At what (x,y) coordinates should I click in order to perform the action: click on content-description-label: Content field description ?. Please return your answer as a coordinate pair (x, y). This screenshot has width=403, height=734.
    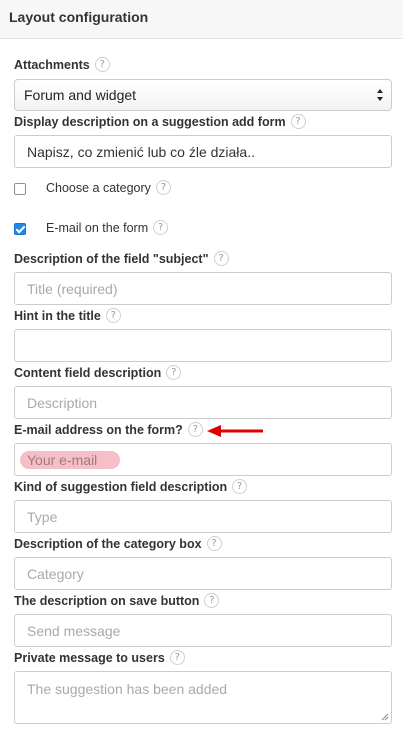
    Looking at the image, I should click on (98, 372).